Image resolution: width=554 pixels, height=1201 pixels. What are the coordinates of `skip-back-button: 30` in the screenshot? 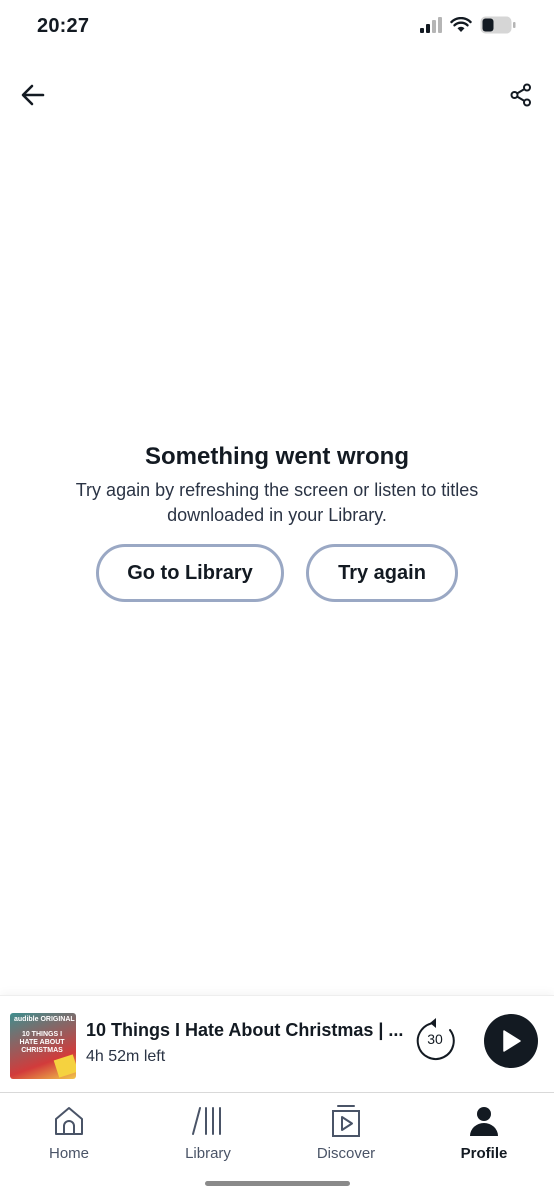 It's located at (436, 1039).